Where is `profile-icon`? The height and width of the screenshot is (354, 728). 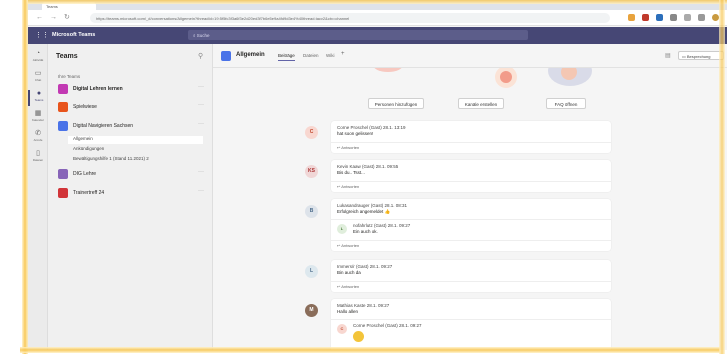 profile-icon is located at coordinates (701, 17).